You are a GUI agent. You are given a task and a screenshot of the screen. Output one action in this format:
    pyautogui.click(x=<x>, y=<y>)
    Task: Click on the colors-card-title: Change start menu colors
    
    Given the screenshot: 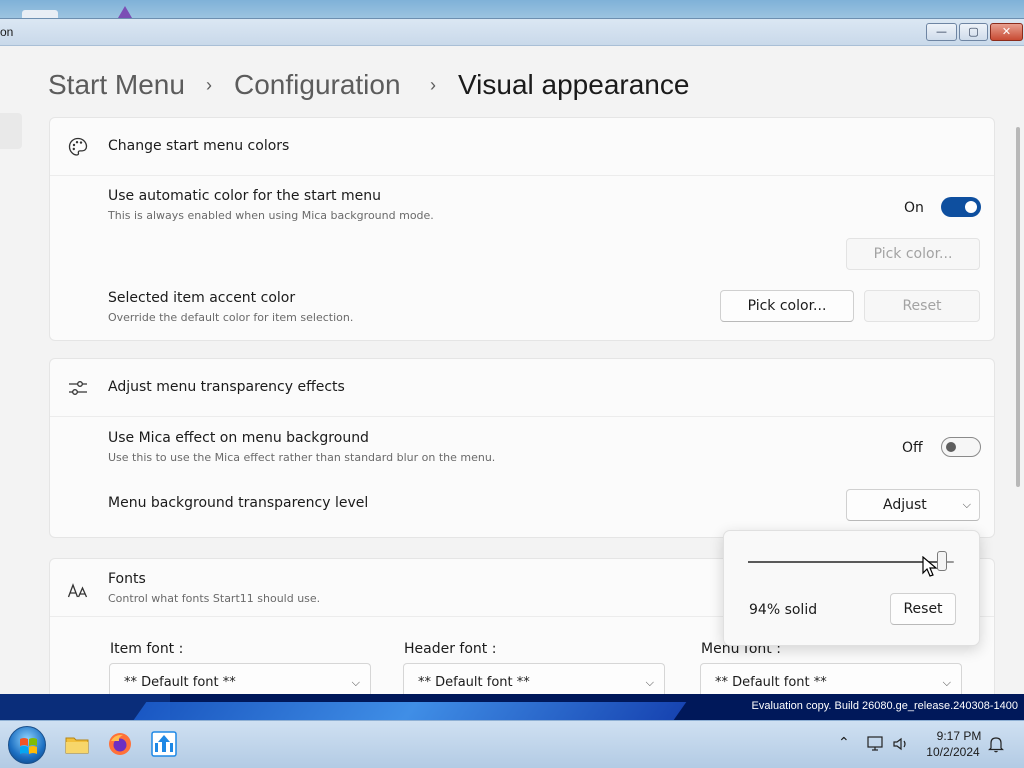 What is the action you would take?
    pyautogui.click(x=199, y=146)
    